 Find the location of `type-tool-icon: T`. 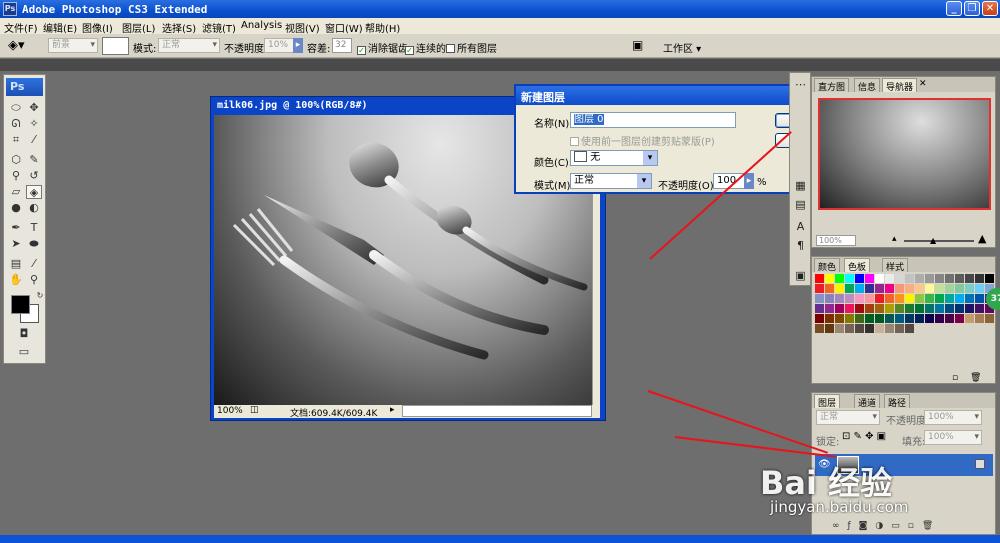

type-tool-icon: T is located at coordinates (34, 228).